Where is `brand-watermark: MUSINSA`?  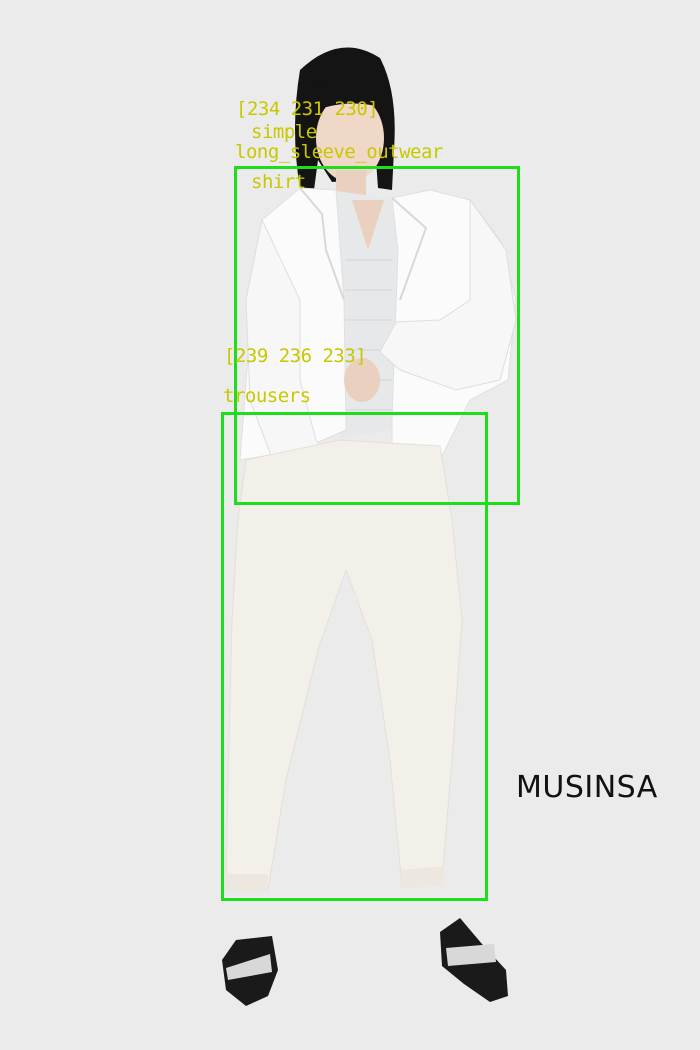
brand-watermark: MUSINSA is located at coordinates (587, 787).